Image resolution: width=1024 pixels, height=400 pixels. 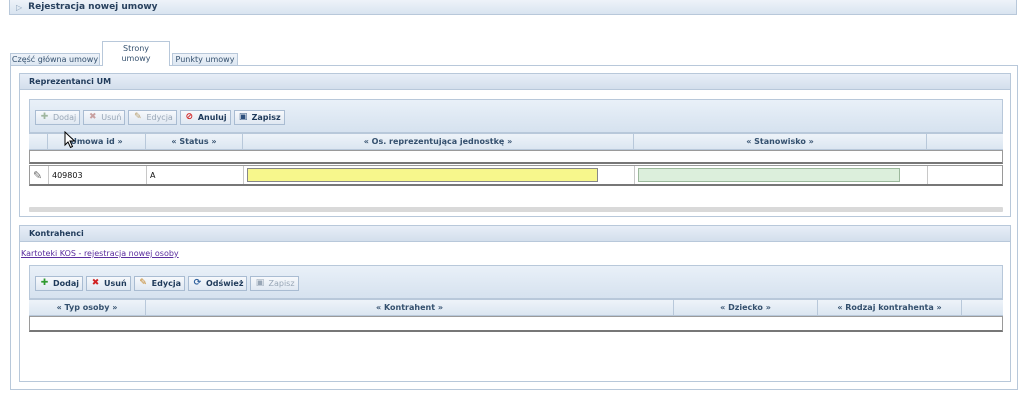 I want to click on stanowisko-input, so click(x=769, y=175).